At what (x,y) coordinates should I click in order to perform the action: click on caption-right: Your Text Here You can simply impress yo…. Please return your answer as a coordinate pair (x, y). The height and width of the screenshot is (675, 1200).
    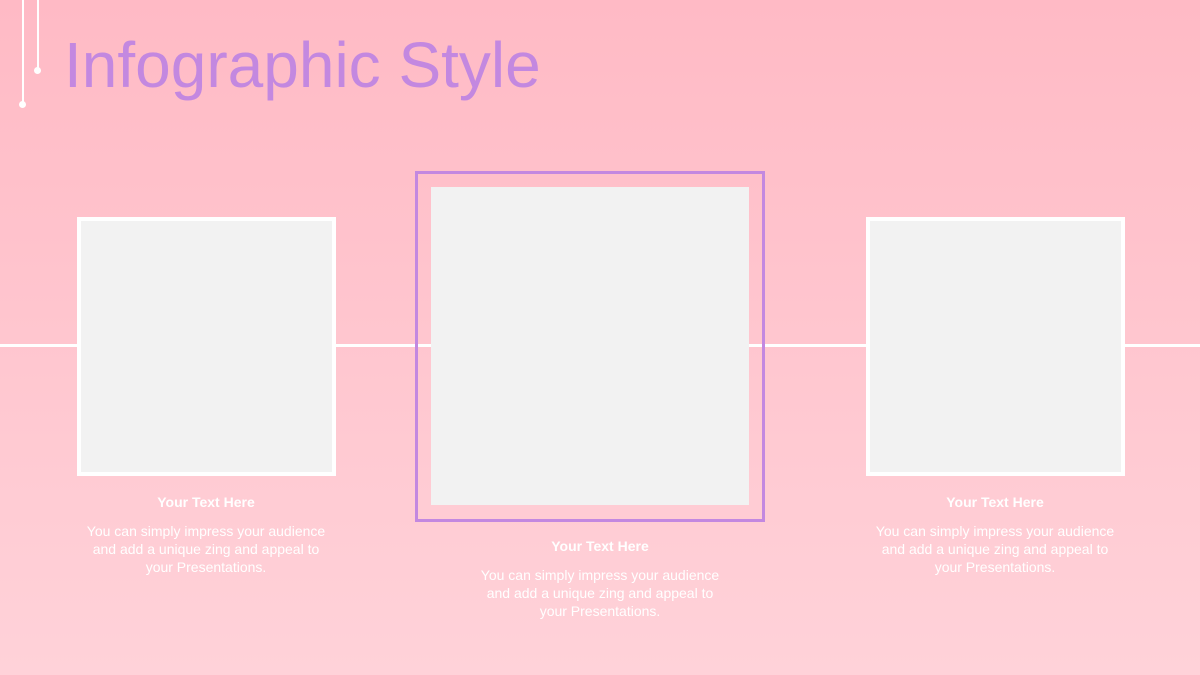
    Looking at the image, I should click on (995, 535).